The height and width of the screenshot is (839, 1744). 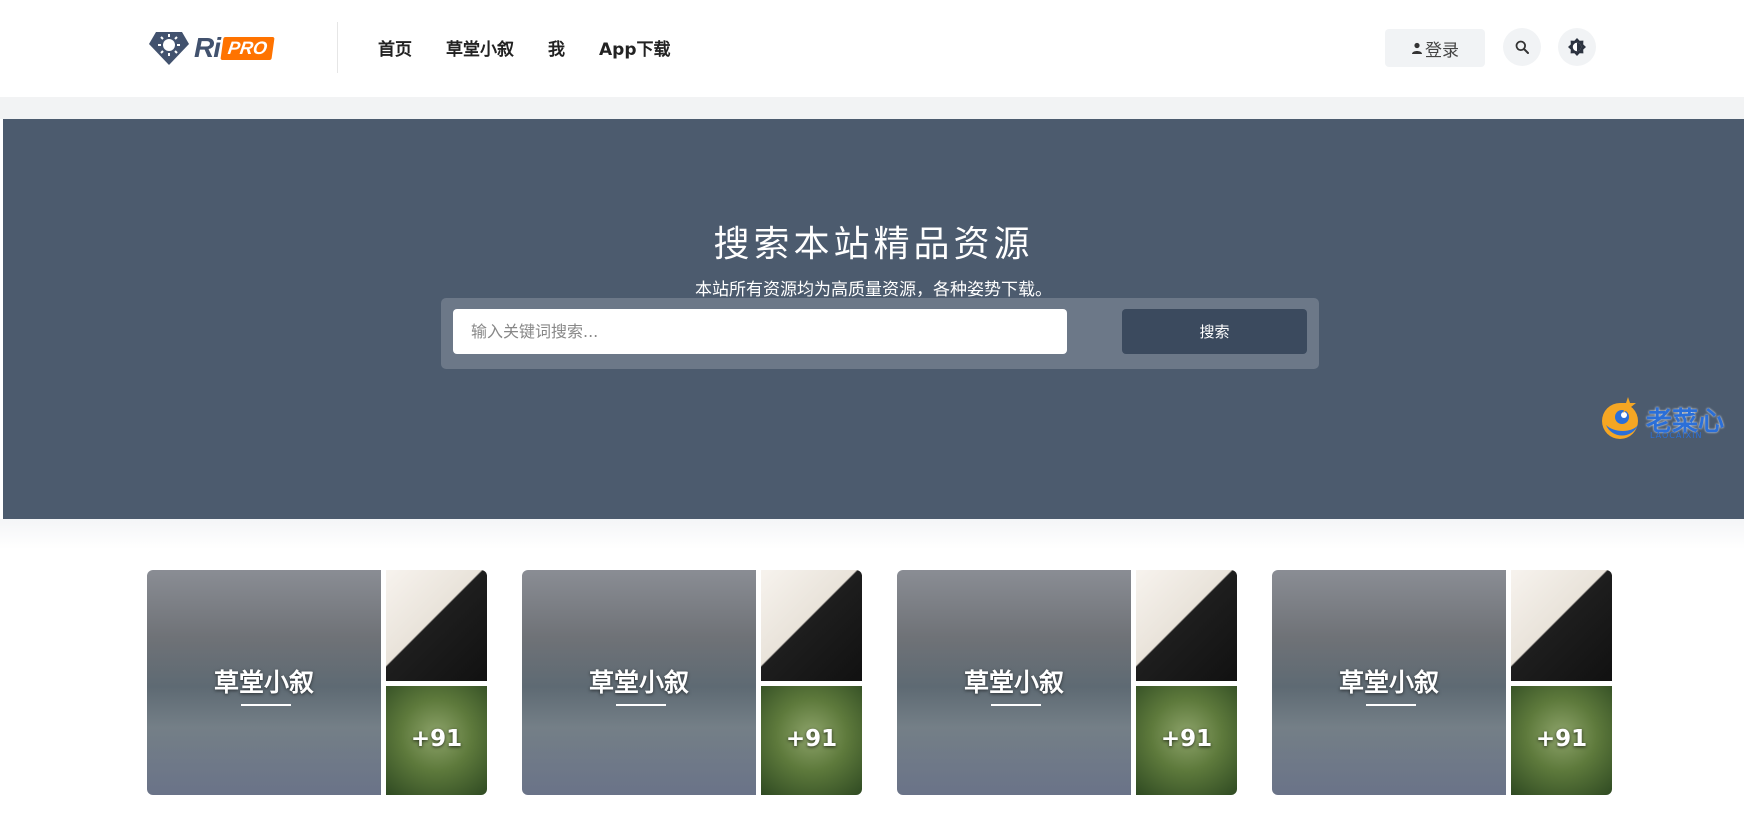 What do you see at coordinates (1676, 435) in the screenshot?
I see `watermark-subtext: LAOCAIXIN` at bounding box center [1676, 435].